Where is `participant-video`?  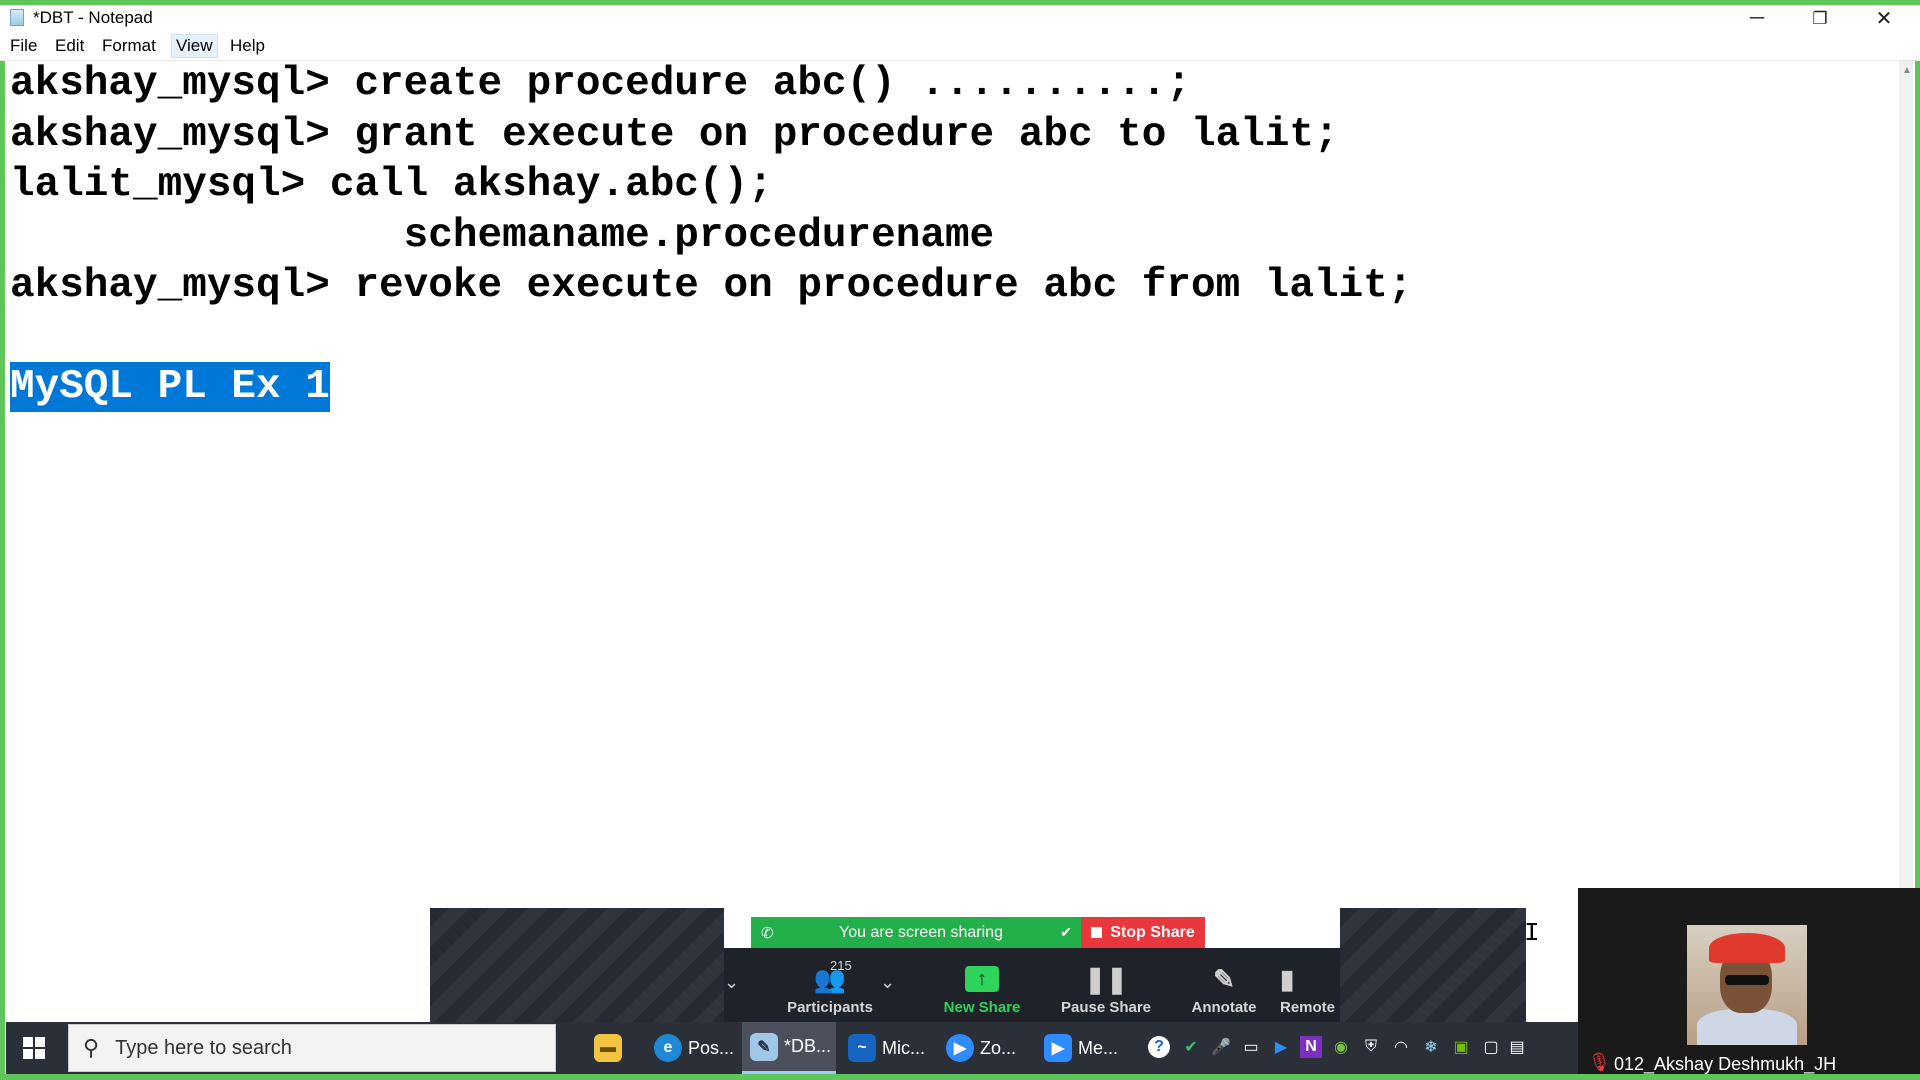
participant-video is located at coordinates (1747, 985).